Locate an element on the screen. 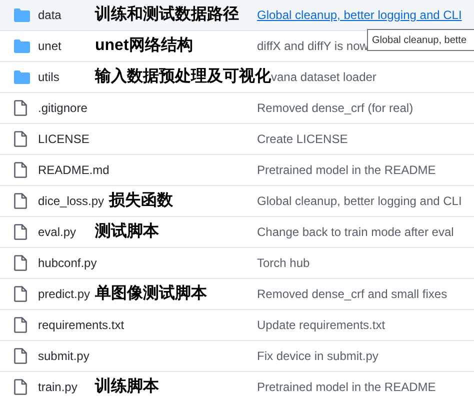 The image size is (474, 402). annotation-text: 训练脚本 is located at coordinates (127, 387).